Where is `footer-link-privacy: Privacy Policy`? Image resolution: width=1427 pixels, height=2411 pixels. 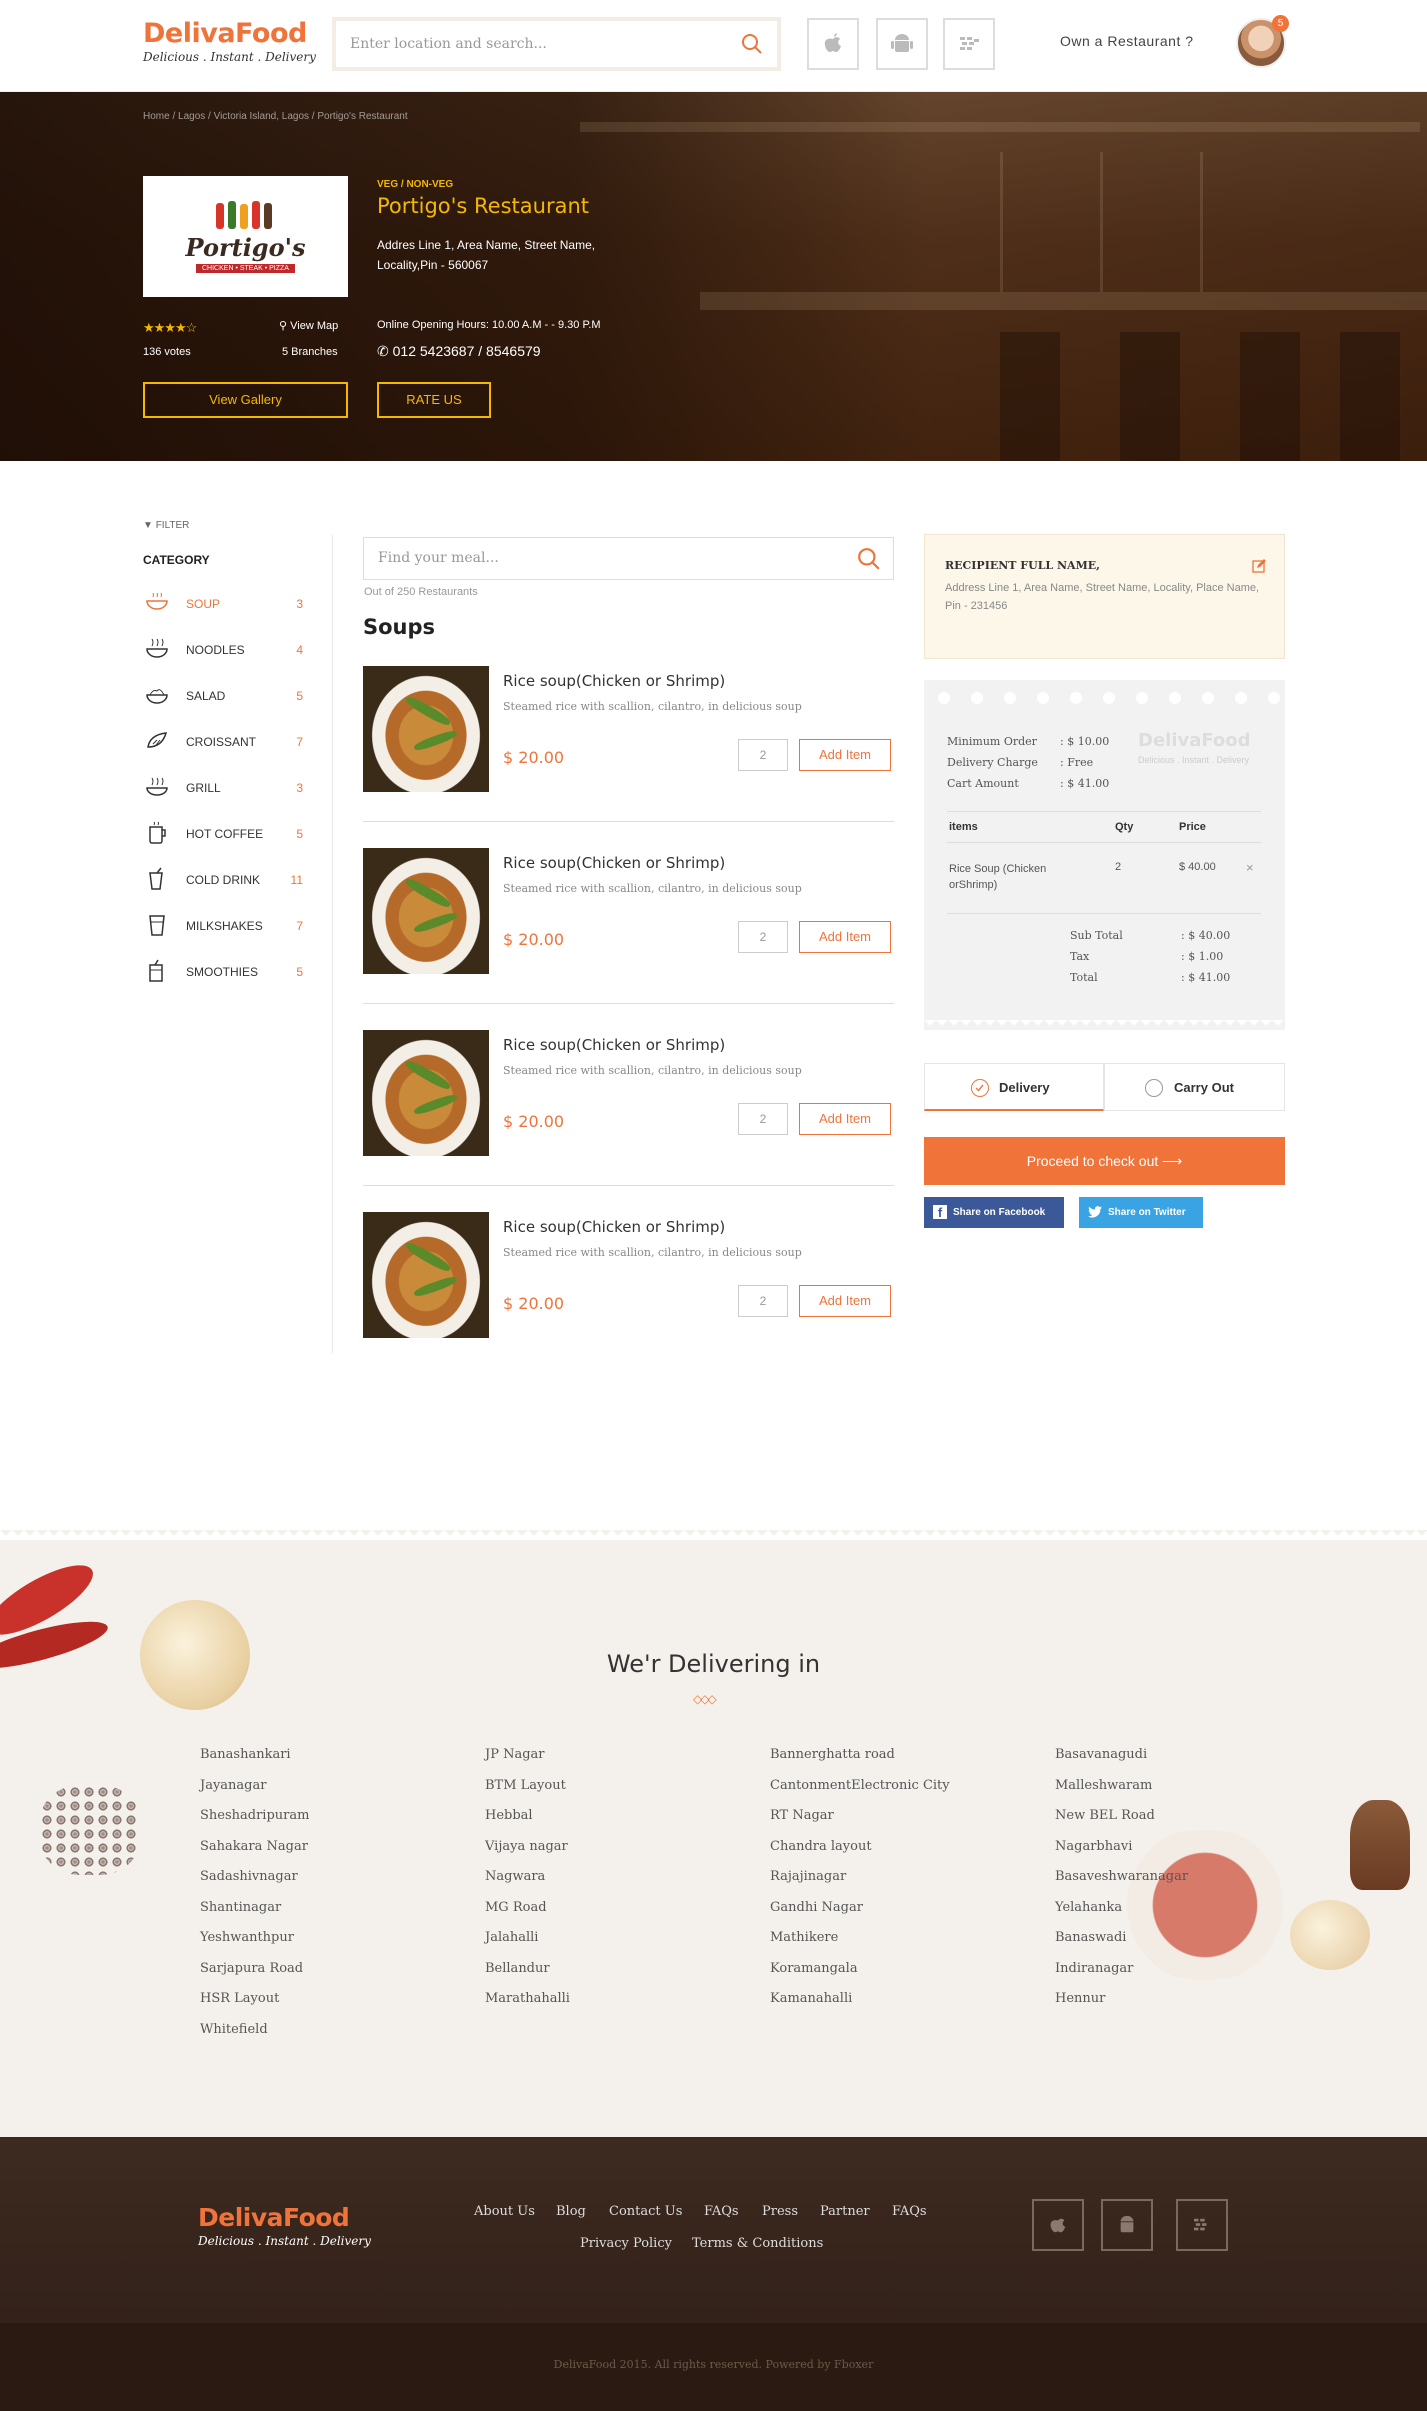 footer-link-privacy: Privacy Policy is located at coordinates (626, 2243).